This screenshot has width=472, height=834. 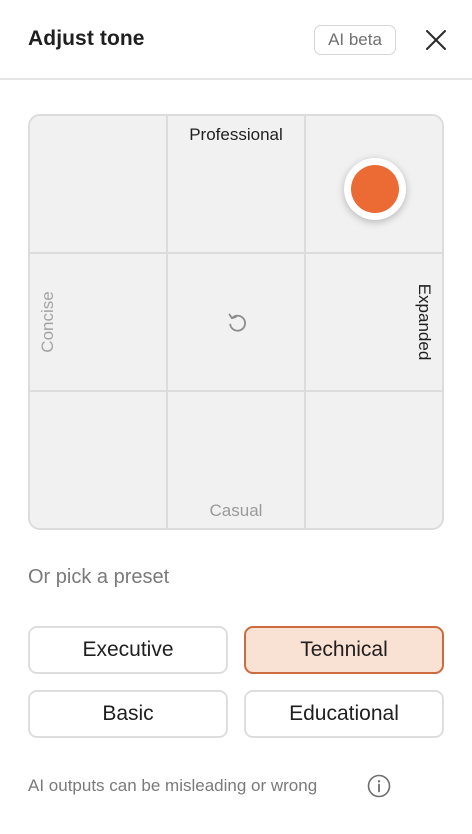 I want to click on preset-executive-button: Executive, so click(x=128, y=650).